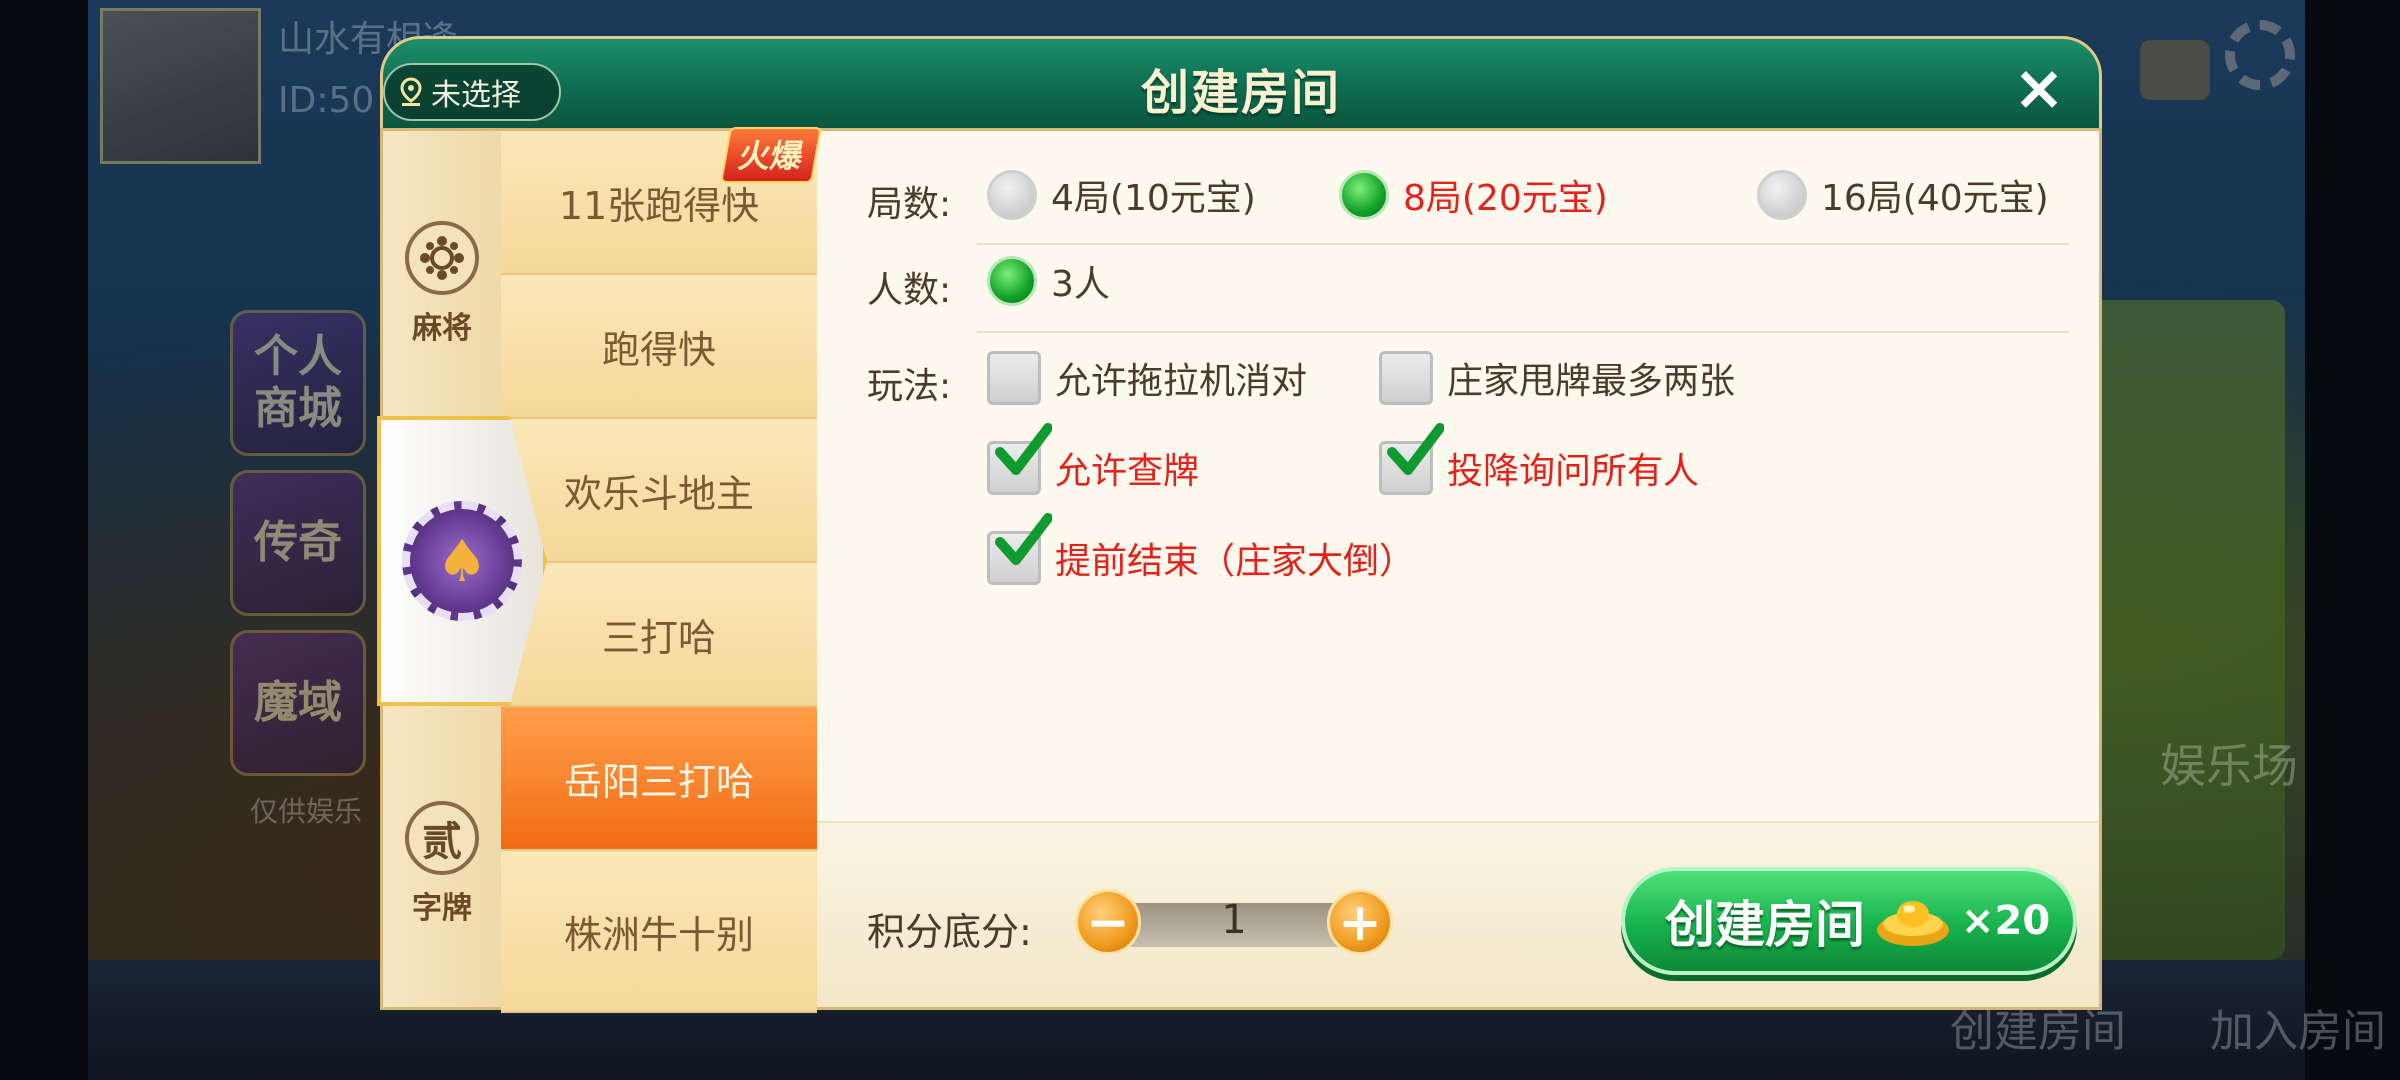 The image size is (2400, 1080). I want to click on location-selector: 未选择, so click(472, 92).